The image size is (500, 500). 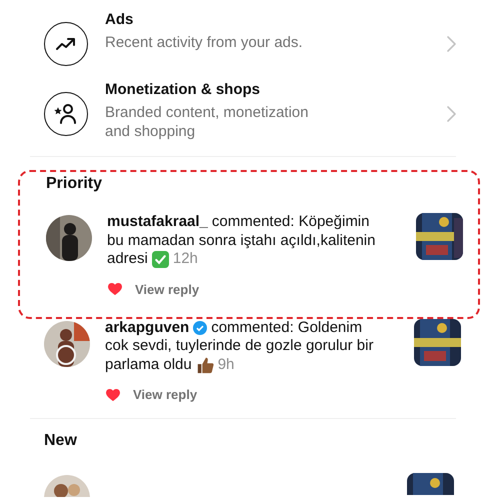 I want to click on timestamp: 9h, so click(x=226, y=365).